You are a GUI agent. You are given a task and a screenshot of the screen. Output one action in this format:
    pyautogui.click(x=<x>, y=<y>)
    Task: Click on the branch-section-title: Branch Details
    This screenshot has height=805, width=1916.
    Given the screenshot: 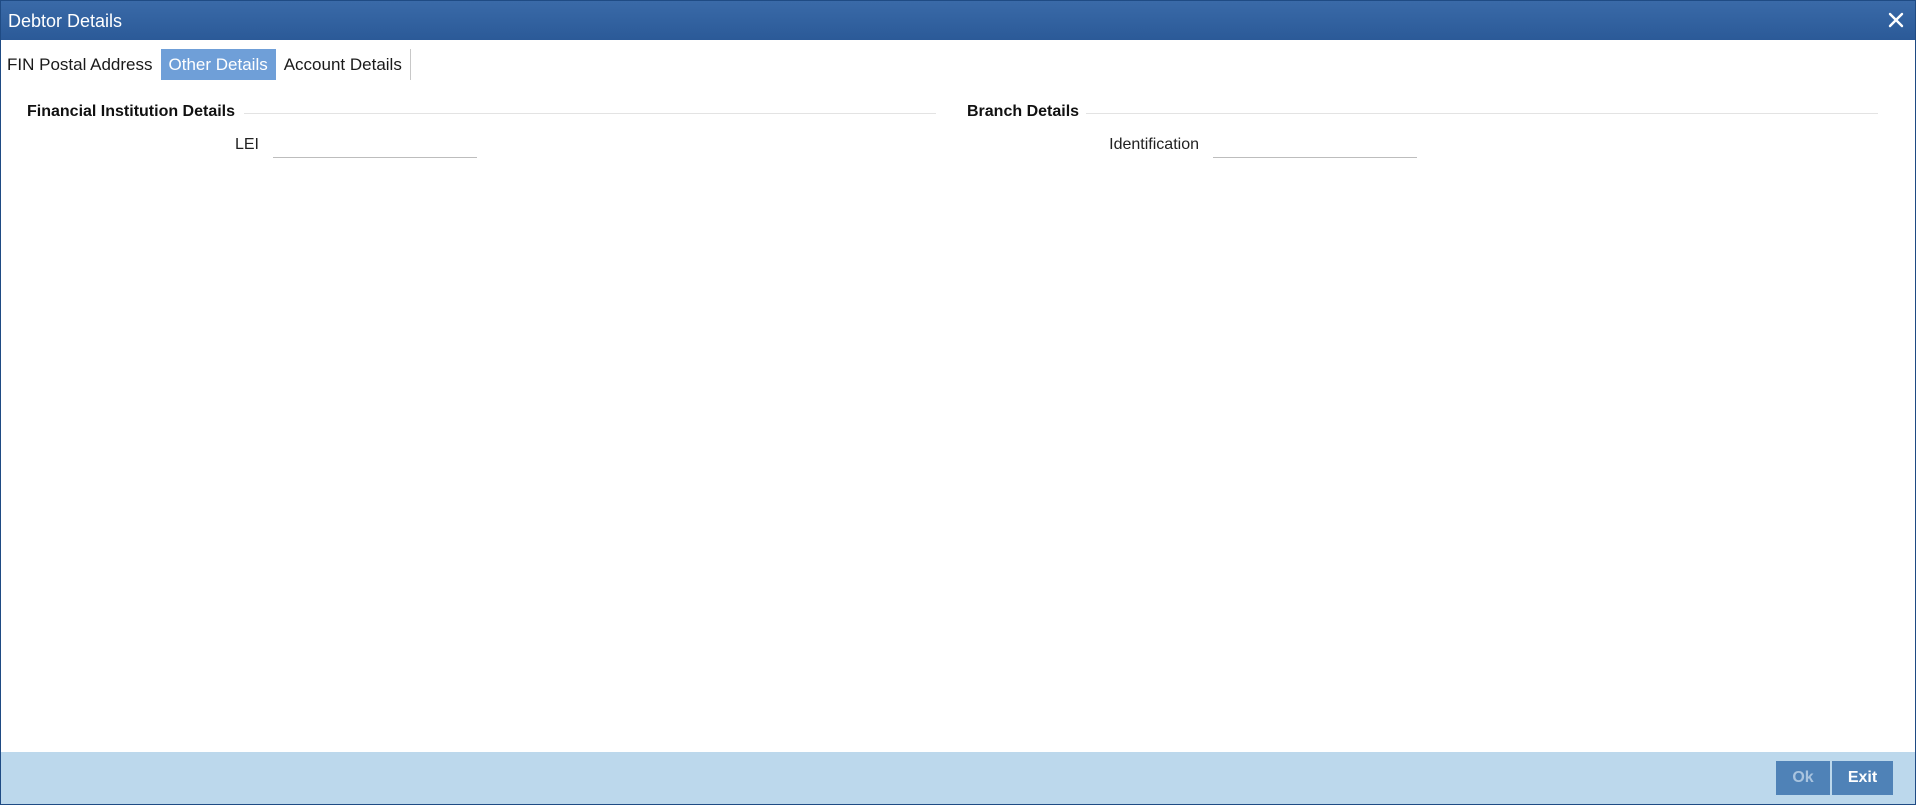 What is the action you would take?
    pyautogui.click(x=1023, y=111)
    